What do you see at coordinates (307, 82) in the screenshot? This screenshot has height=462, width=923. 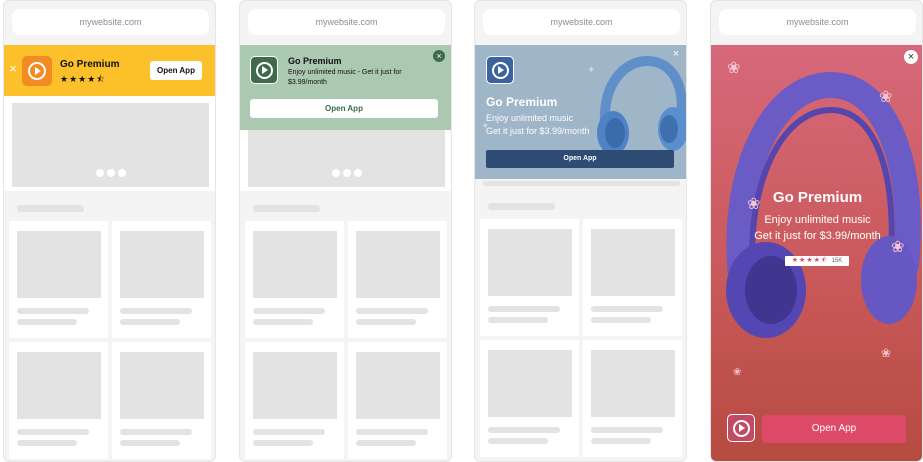 I see `ad-description-line2: $3.99/month` at bounding box center [307, 82].